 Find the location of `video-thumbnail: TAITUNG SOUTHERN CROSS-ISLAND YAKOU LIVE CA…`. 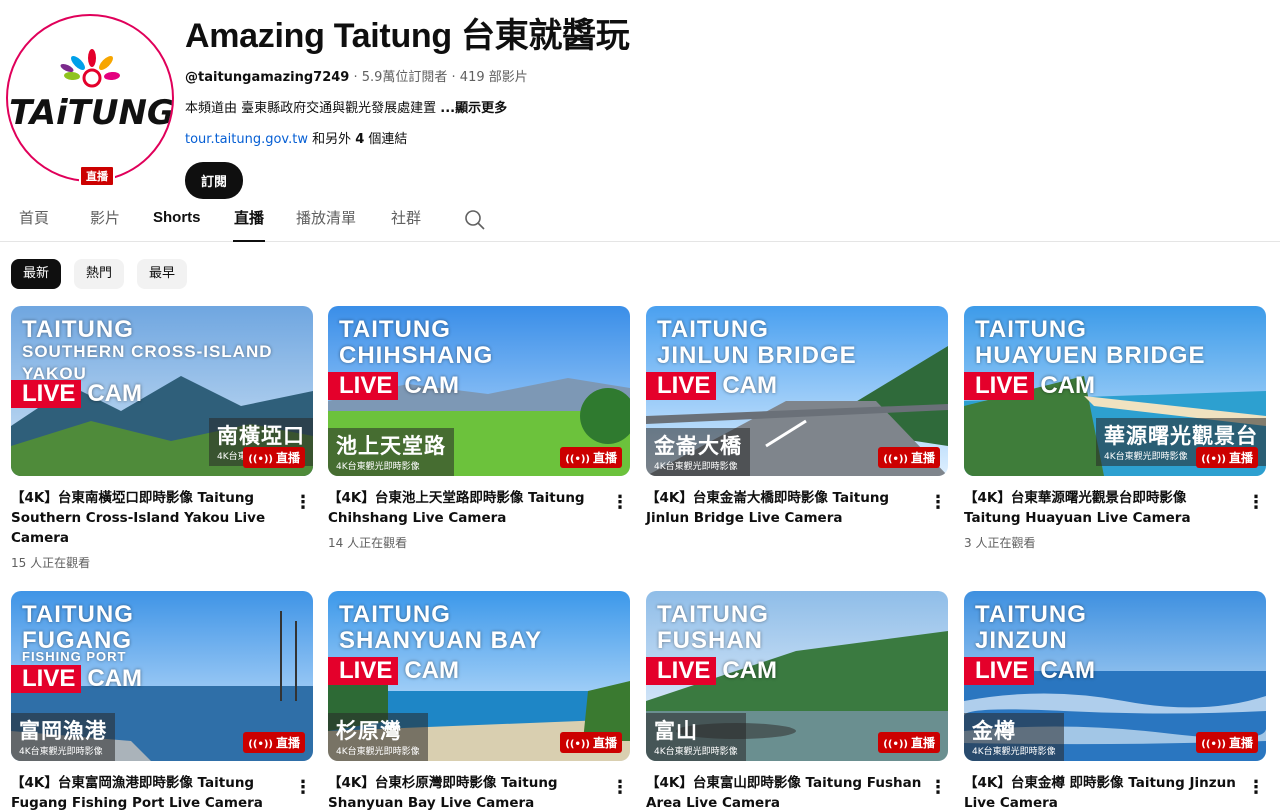

video-thumbnail: TAITUNG SOUTHERN CROSS-ISLAND YAKOU LIVE CA… is located at coordinates (162, 391).